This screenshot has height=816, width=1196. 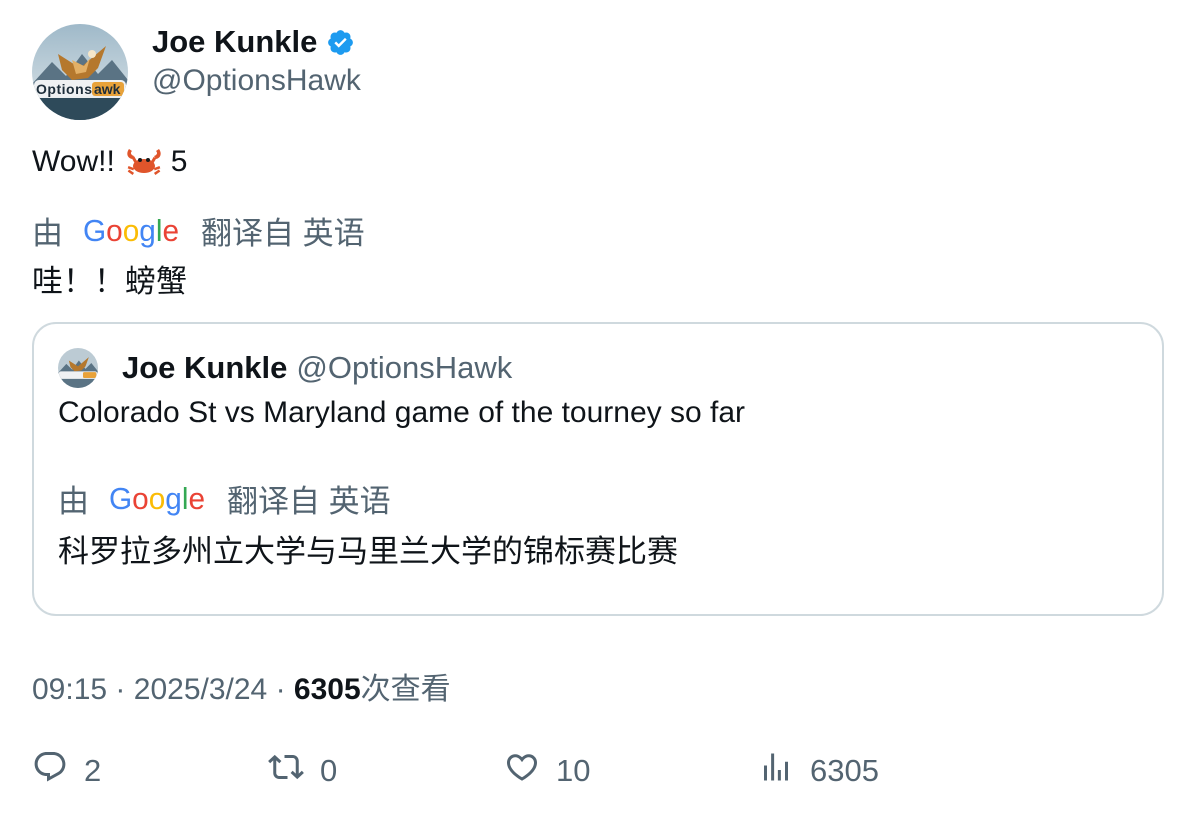 What do you see at coordinates (327, 689) in the screenshot?
I see `views-count: 6305` at bounding box center [327, 689].